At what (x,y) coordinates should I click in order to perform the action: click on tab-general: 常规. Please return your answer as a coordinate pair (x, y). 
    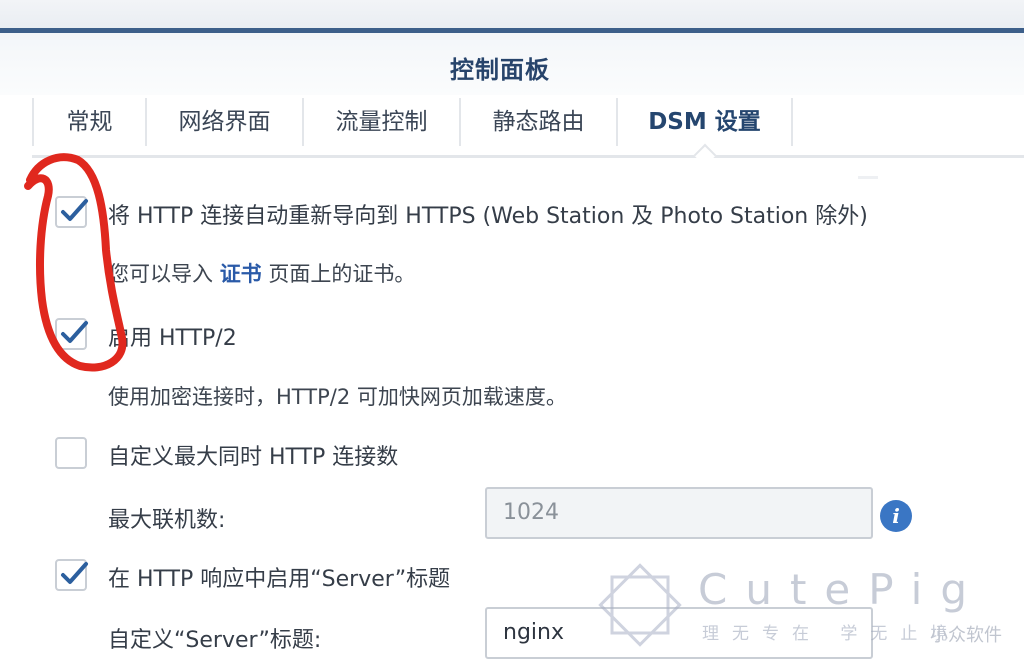
    Looking at the image, I should click on (88, 122).